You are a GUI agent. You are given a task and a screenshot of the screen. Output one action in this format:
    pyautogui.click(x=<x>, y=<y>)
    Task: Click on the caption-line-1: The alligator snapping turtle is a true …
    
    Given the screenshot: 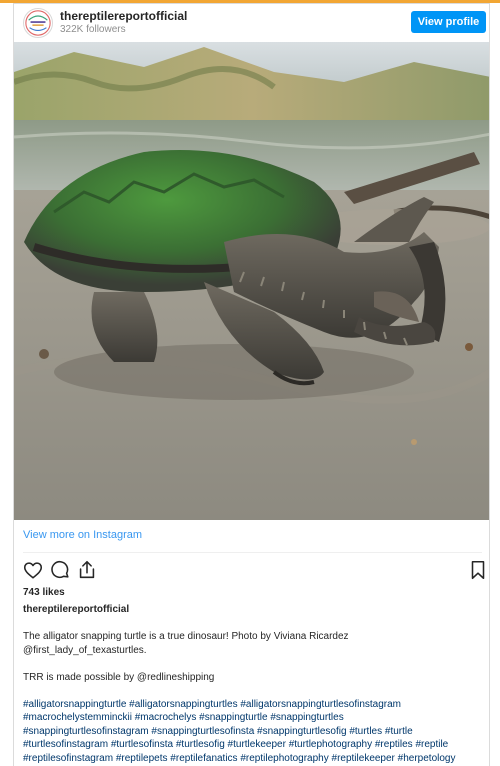 What is the action you would take?
    pyautogui.click(x=186, y=636)
    